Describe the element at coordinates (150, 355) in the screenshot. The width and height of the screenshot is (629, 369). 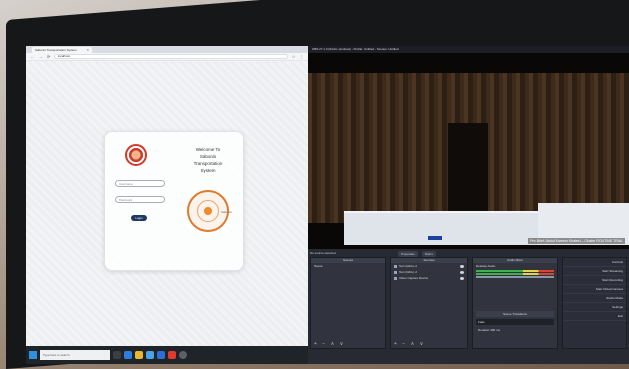
I see `store-icon` at that location.